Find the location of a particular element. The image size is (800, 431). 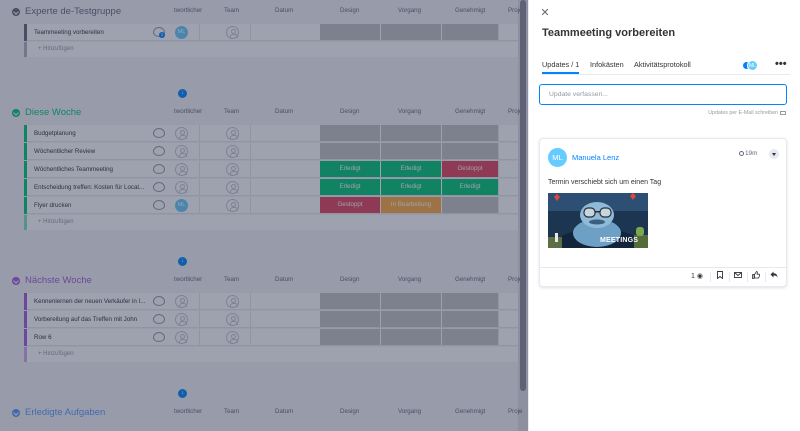

reply-icon is located at coordinates (774, 277).